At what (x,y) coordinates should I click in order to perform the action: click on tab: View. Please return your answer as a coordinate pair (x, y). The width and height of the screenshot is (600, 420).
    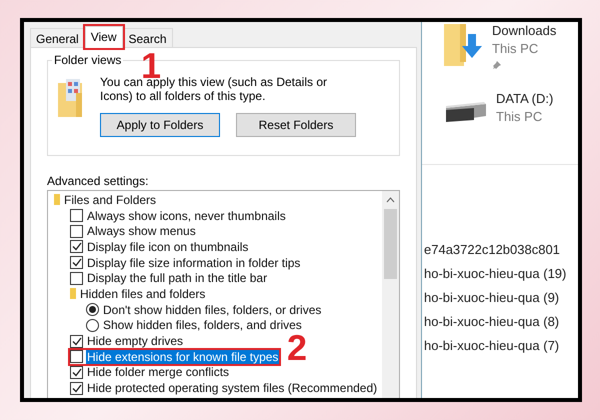
    Looking at the image, I should click on (103, 37).